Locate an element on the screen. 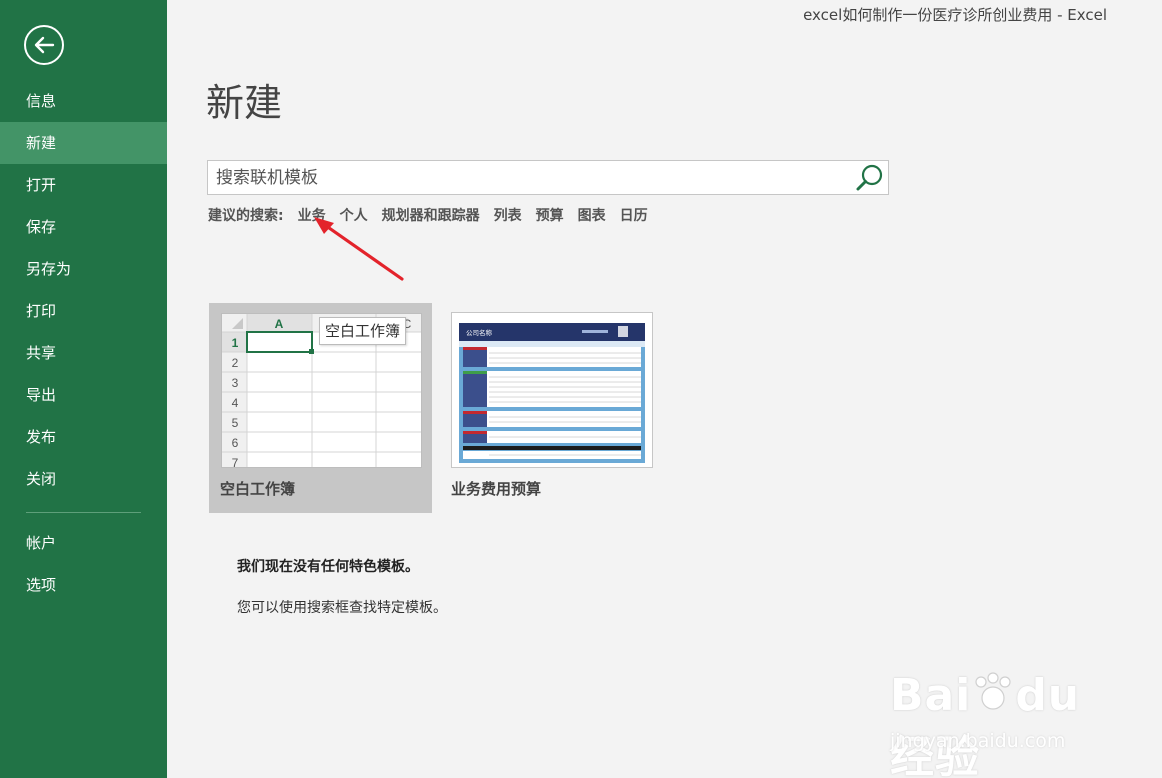 Image resolution: width=1162 pixels, height=778 pixels. business-budget-preview: 公司名称 is located at coordinates (552, 390).